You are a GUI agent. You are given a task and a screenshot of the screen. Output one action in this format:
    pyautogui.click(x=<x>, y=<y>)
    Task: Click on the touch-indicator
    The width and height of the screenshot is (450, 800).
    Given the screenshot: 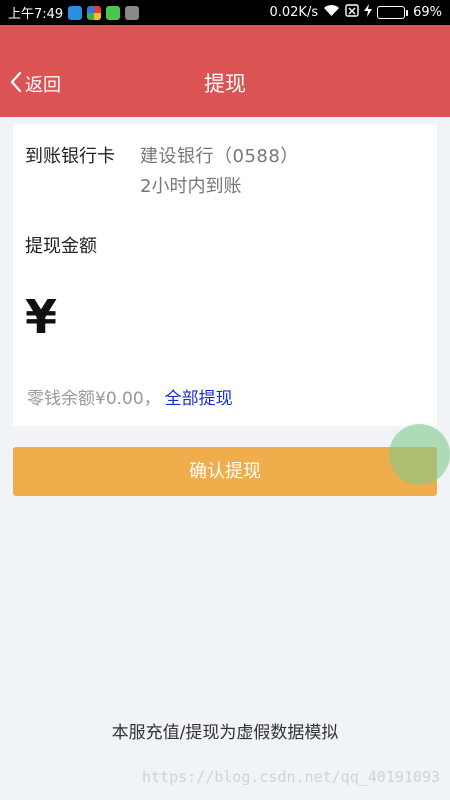 What is the action you would take?
    pyautogui.click(x=419, y=454)
    